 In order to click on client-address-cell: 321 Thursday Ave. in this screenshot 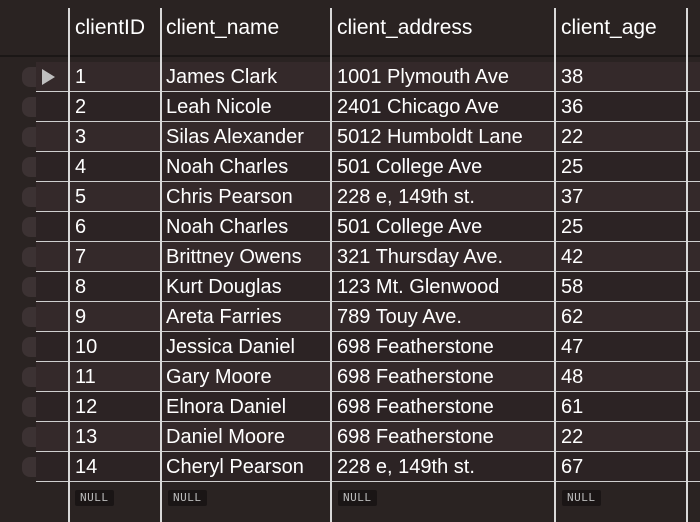, I will do `click(444, 257)`.